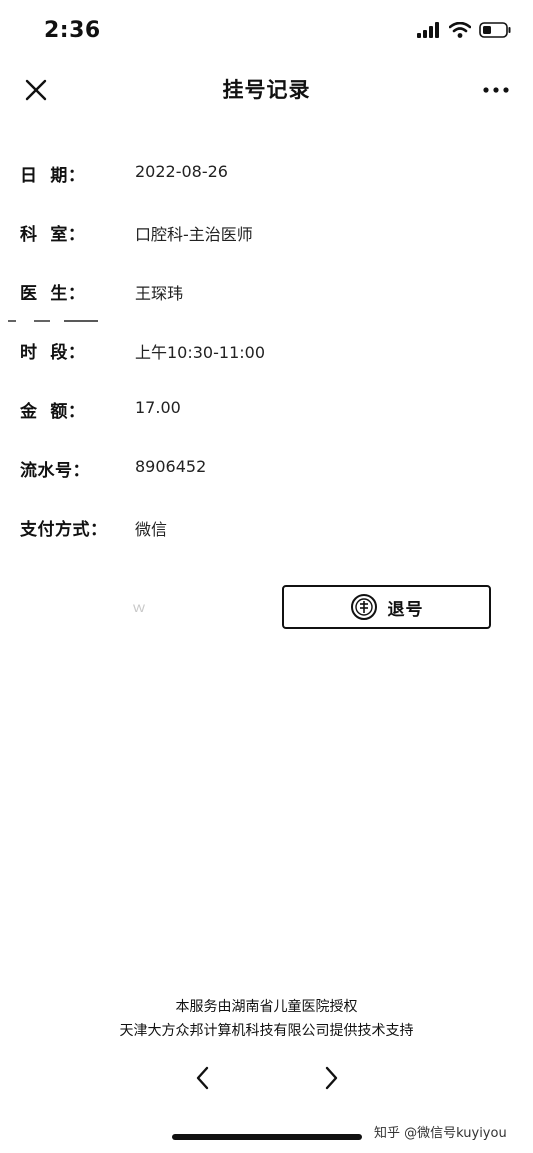 The width and height of the screenshot is (533, 1153). Describe the element at coordinates (495, 30) in the screenshot. I see `battery-icon` at that location.